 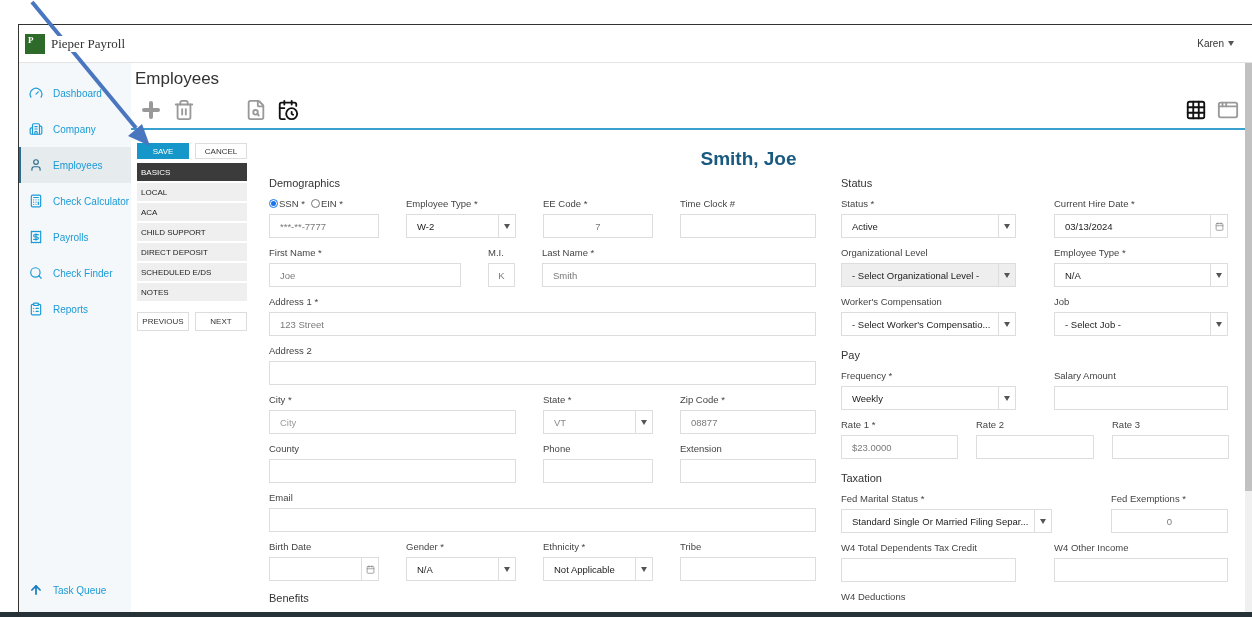 What do you see at coordinates (1141, 324) in the screenshot?
I see `select-field: - Select Job -` at bounding box center [1141, 324].